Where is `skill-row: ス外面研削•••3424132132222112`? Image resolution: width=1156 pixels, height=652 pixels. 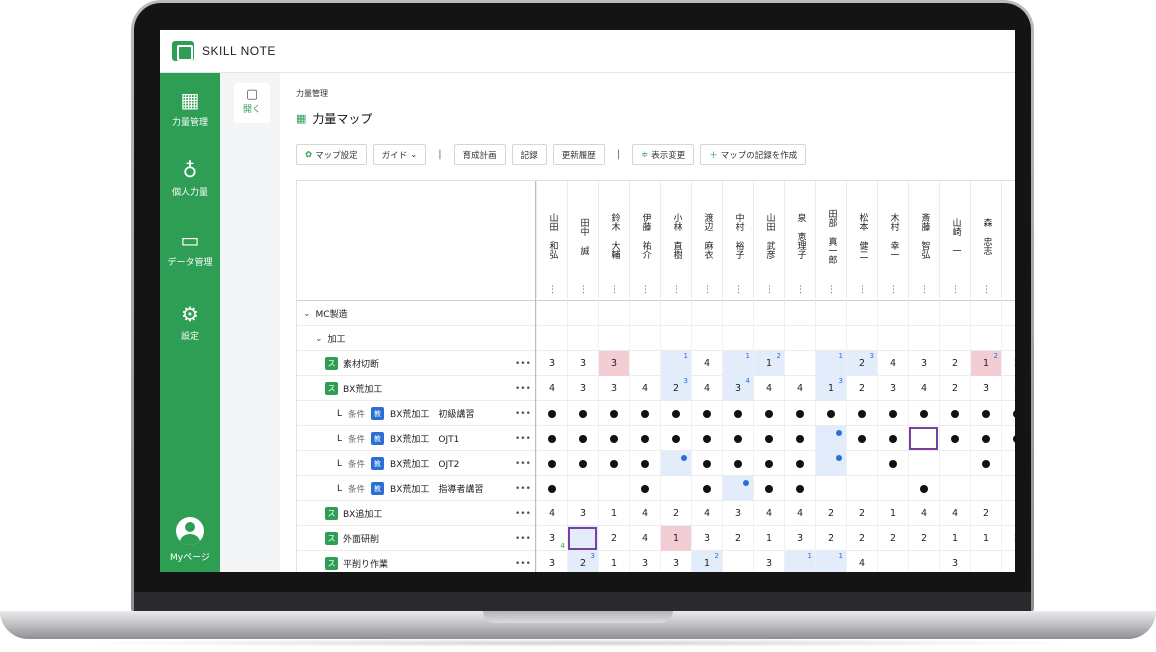
skill-row: ス外面研削•••3424132132222112 is located at coordinates (656, 538).